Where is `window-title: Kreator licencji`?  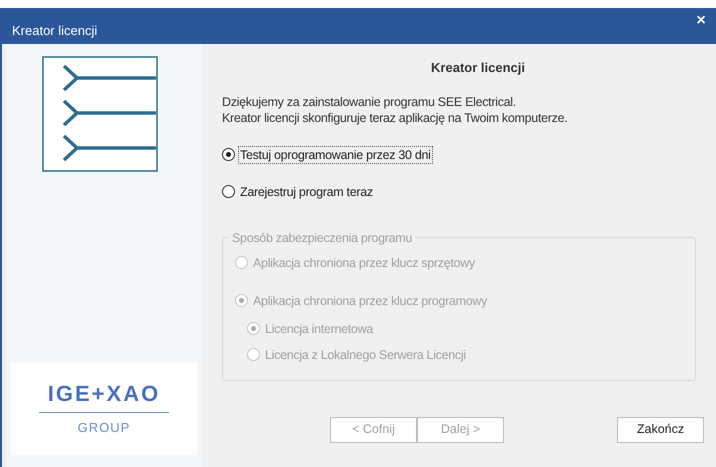 window-title: Kreator licencji is located at coordinates (55, 31).